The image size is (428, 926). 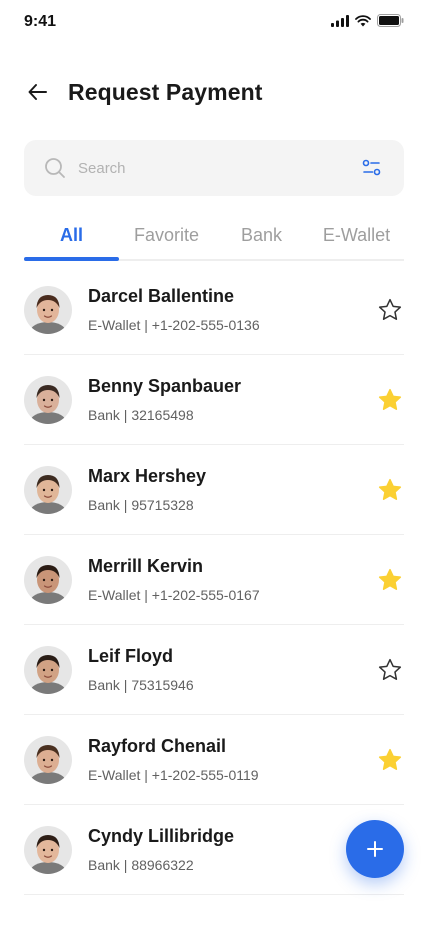 I want to click on tab-bar: All Favorite Bank E-Wallet, so click(x=214, y=236).